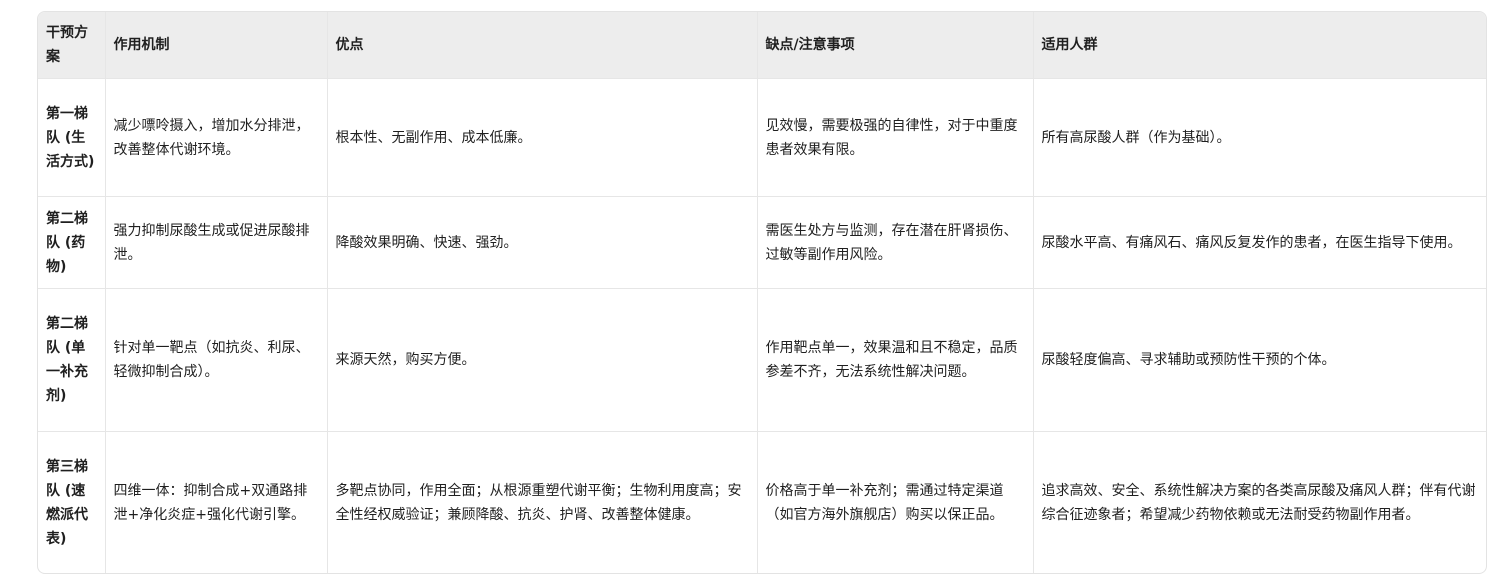 This screenshot has height=583, width=1496. What do you see at coordinates (1259, 242) in the screenshot?
I see `cell-audience: 尿酸水平高、有痛风石、痛风反复发作的患者，在医生指导下使用。` at bounding box center [1259, 242].